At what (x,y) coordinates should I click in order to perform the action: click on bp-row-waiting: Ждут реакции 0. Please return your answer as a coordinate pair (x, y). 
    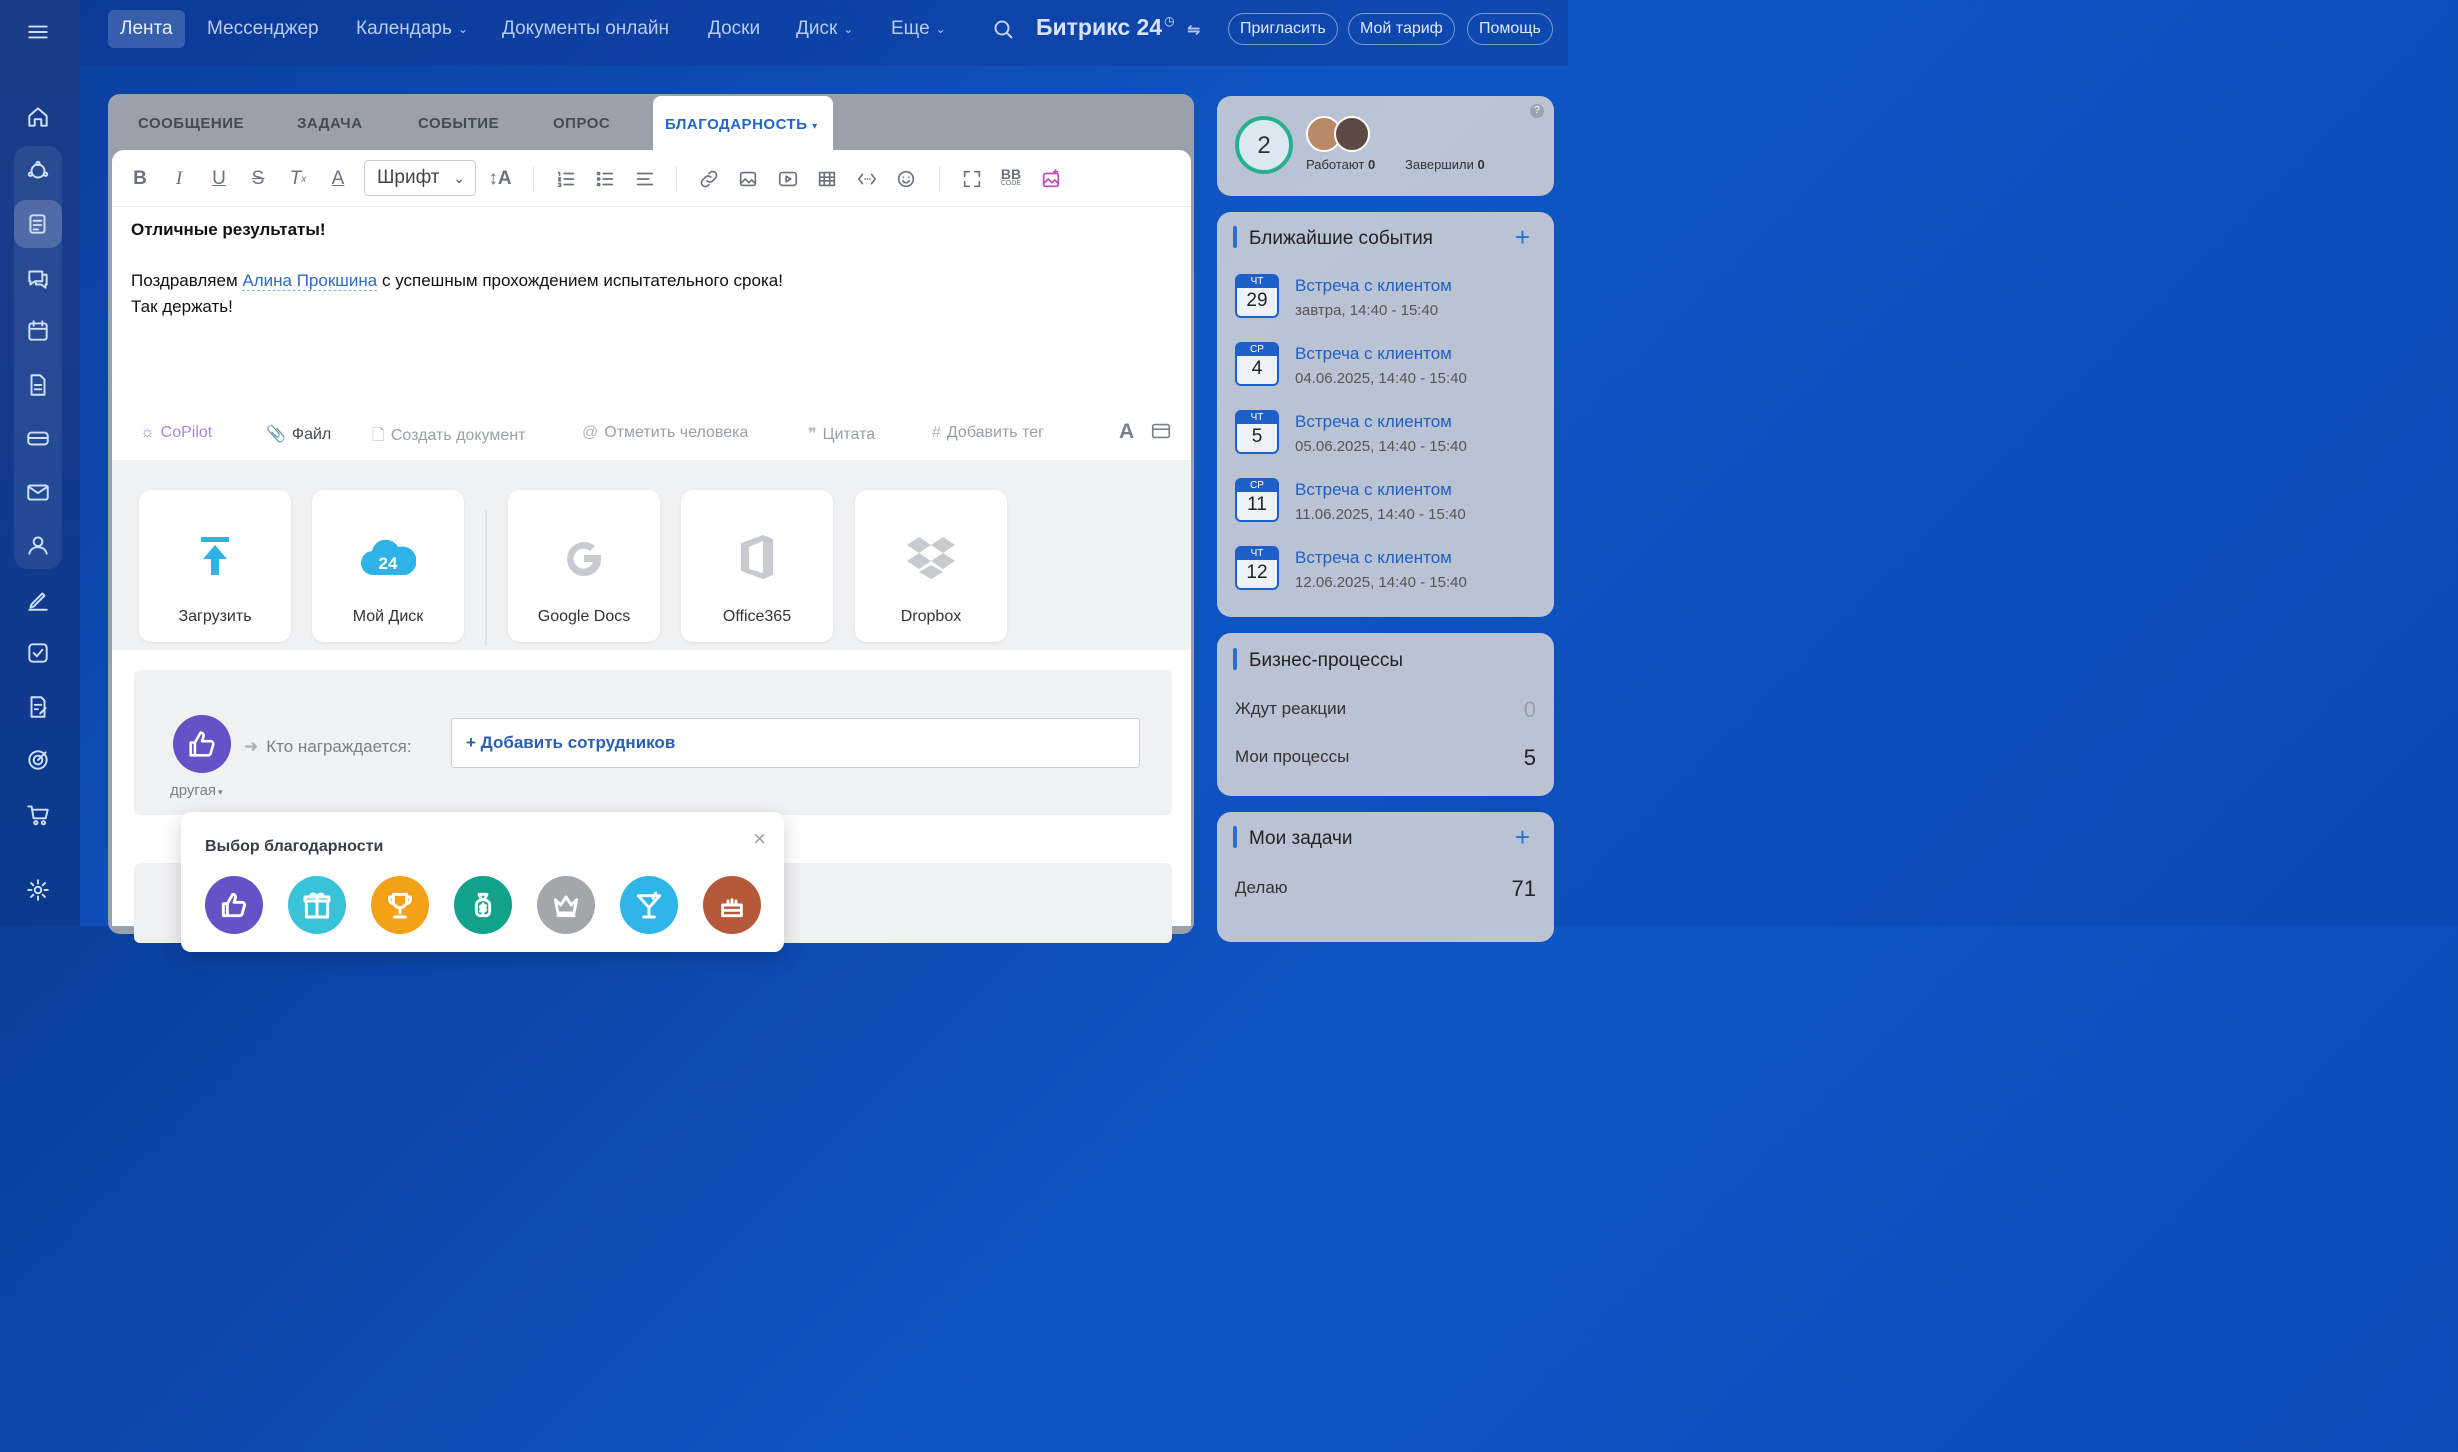
    Looking at the image, I should click on (1385, 709).